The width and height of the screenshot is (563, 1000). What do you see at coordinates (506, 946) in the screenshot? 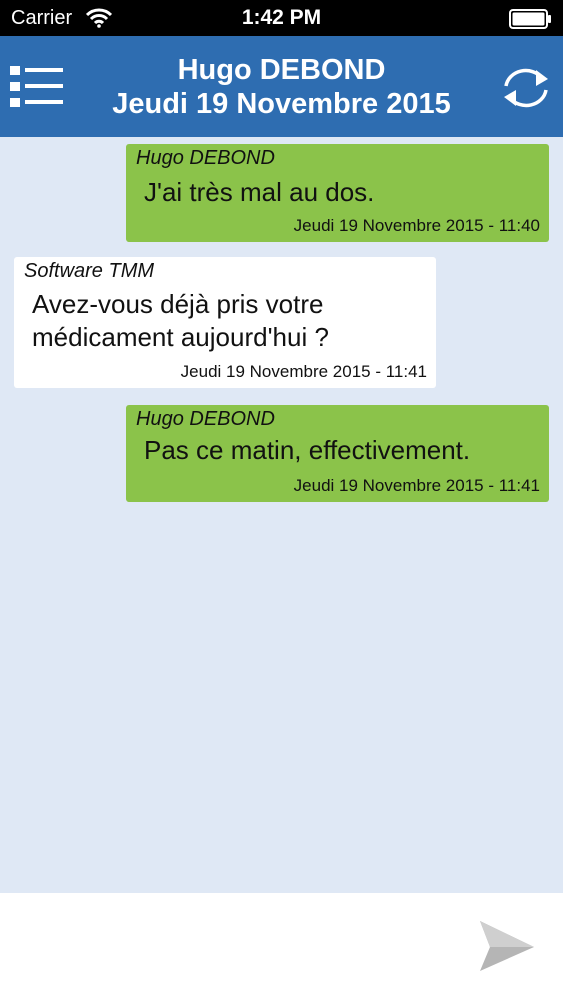
I see `send-icon` at bounding box center [506, 946].